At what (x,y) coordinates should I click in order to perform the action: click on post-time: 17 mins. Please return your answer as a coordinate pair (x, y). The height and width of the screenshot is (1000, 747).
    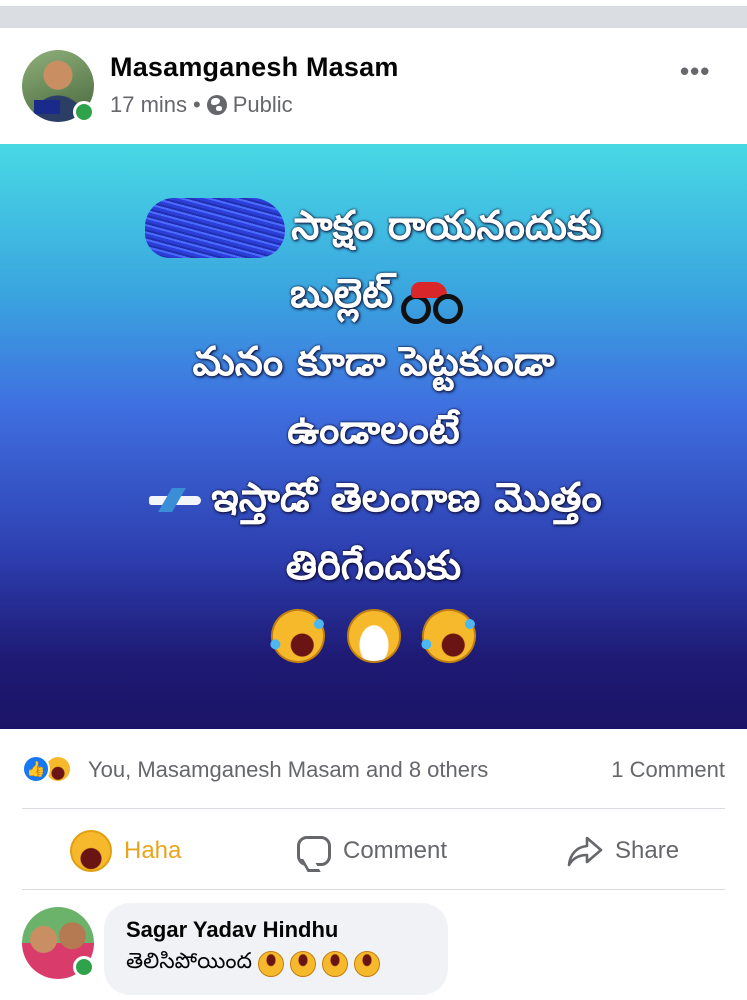
    Looking at the image, I should click on (148, 105).